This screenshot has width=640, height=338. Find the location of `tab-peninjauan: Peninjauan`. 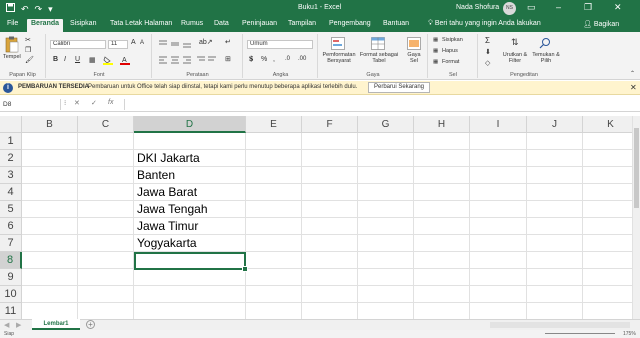

tab-peninjauan: Peninjauan is located at coordinates (259, 23).